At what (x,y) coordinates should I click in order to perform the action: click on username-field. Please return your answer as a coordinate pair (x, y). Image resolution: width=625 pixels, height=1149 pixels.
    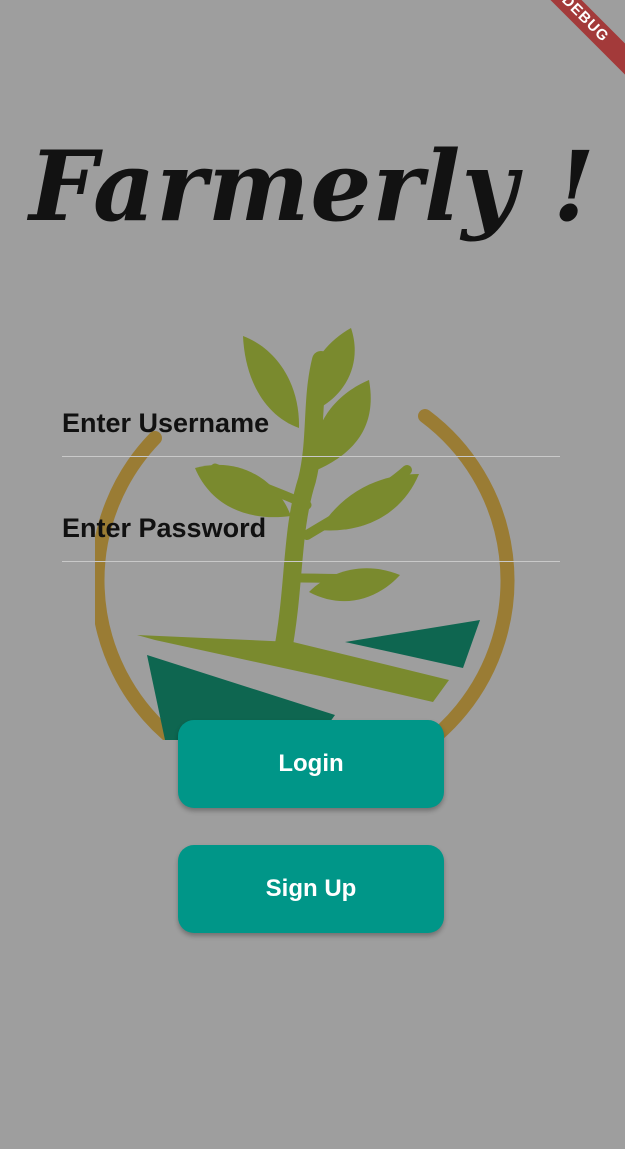
    Looking at the image, I should click on (311, 427).